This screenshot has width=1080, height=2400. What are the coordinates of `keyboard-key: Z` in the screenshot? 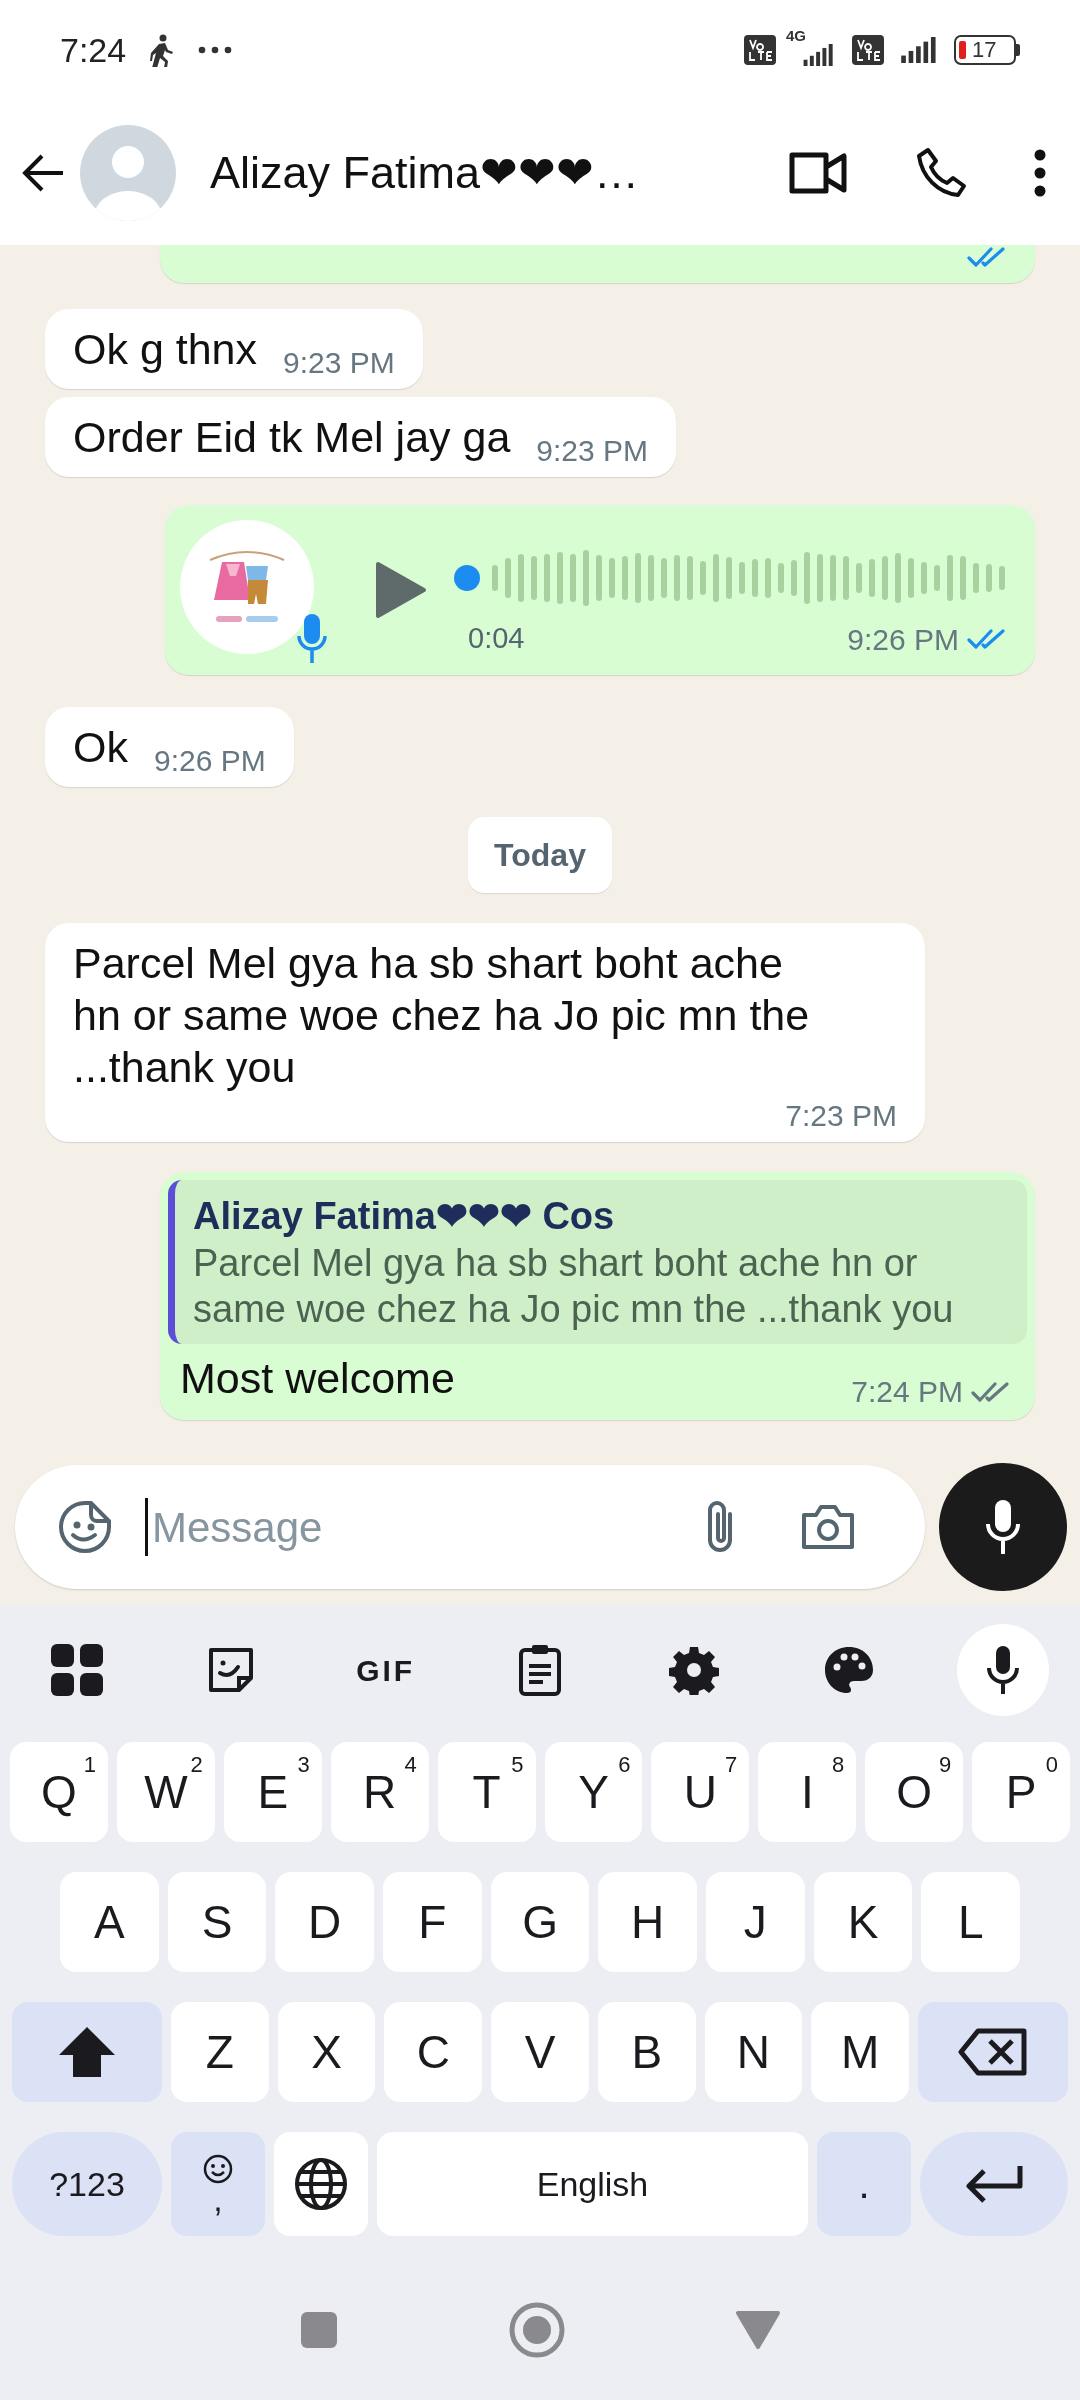 It's located at (220, 2052).